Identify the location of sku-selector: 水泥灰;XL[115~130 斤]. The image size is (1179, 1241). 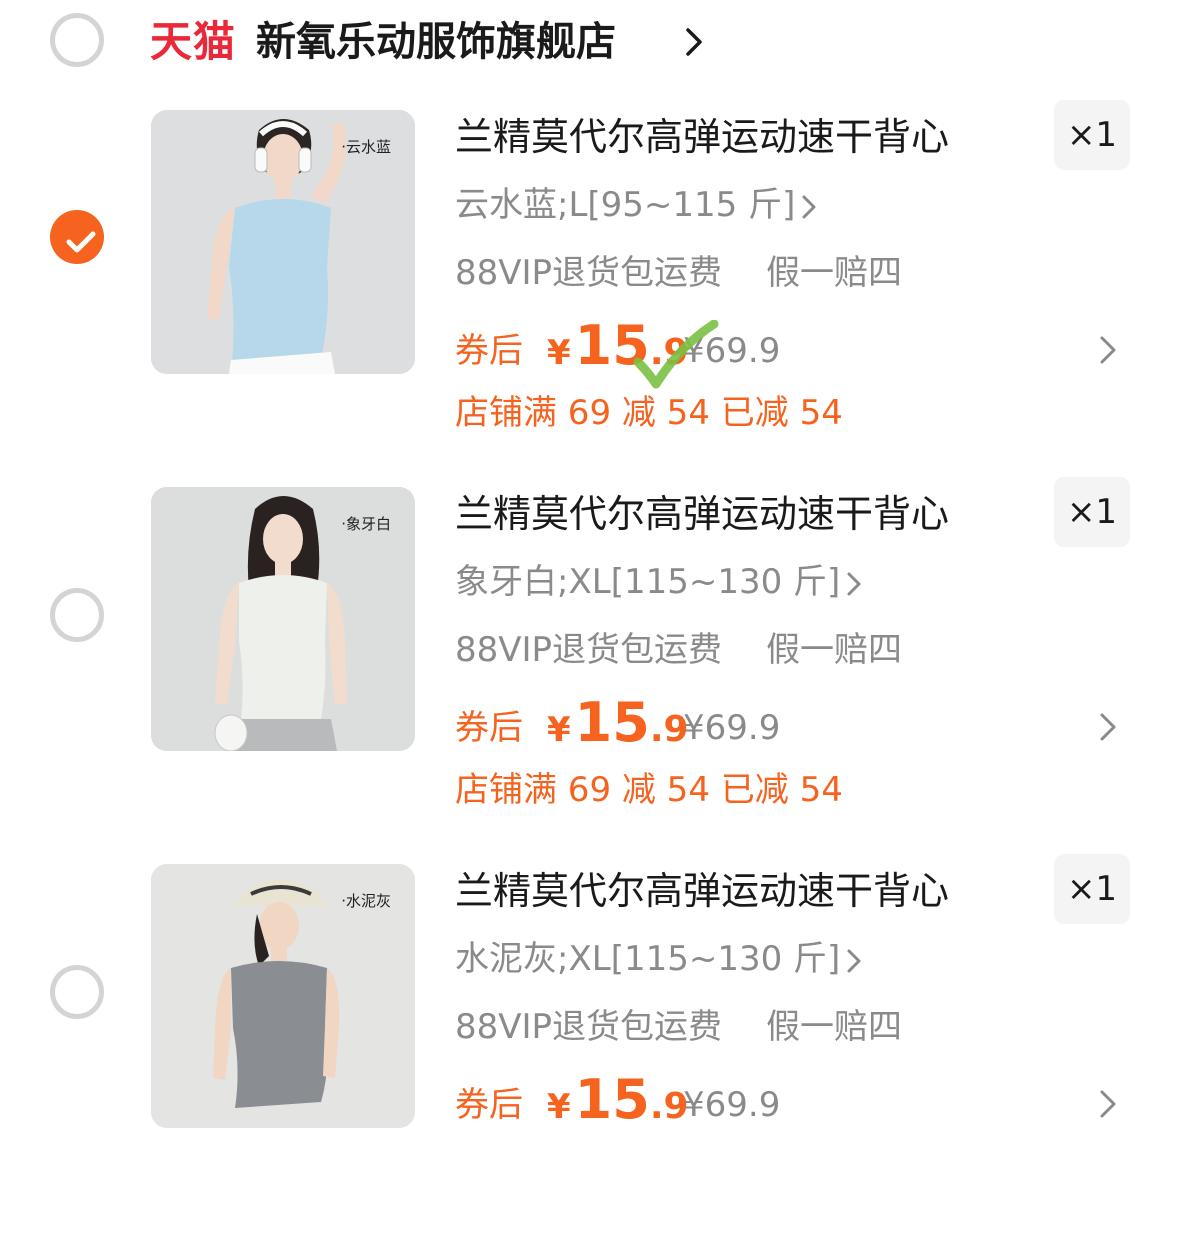
(658, 959).